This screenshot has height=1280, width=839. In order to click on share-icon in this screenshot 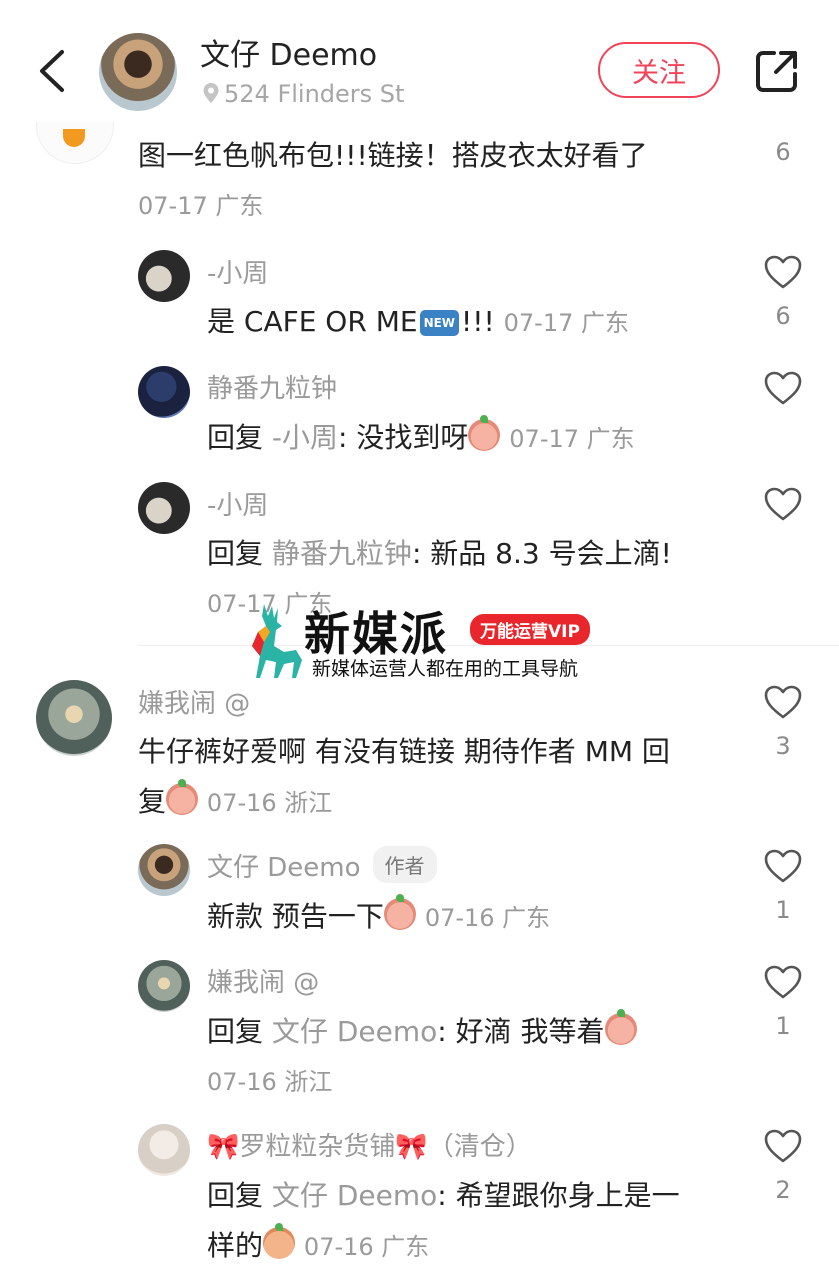, I will do `click(777, 71)`.